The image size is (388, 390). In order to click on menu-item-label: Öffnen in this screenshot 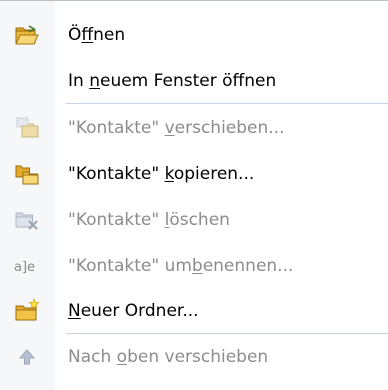, I will do `click(97, 35)`.